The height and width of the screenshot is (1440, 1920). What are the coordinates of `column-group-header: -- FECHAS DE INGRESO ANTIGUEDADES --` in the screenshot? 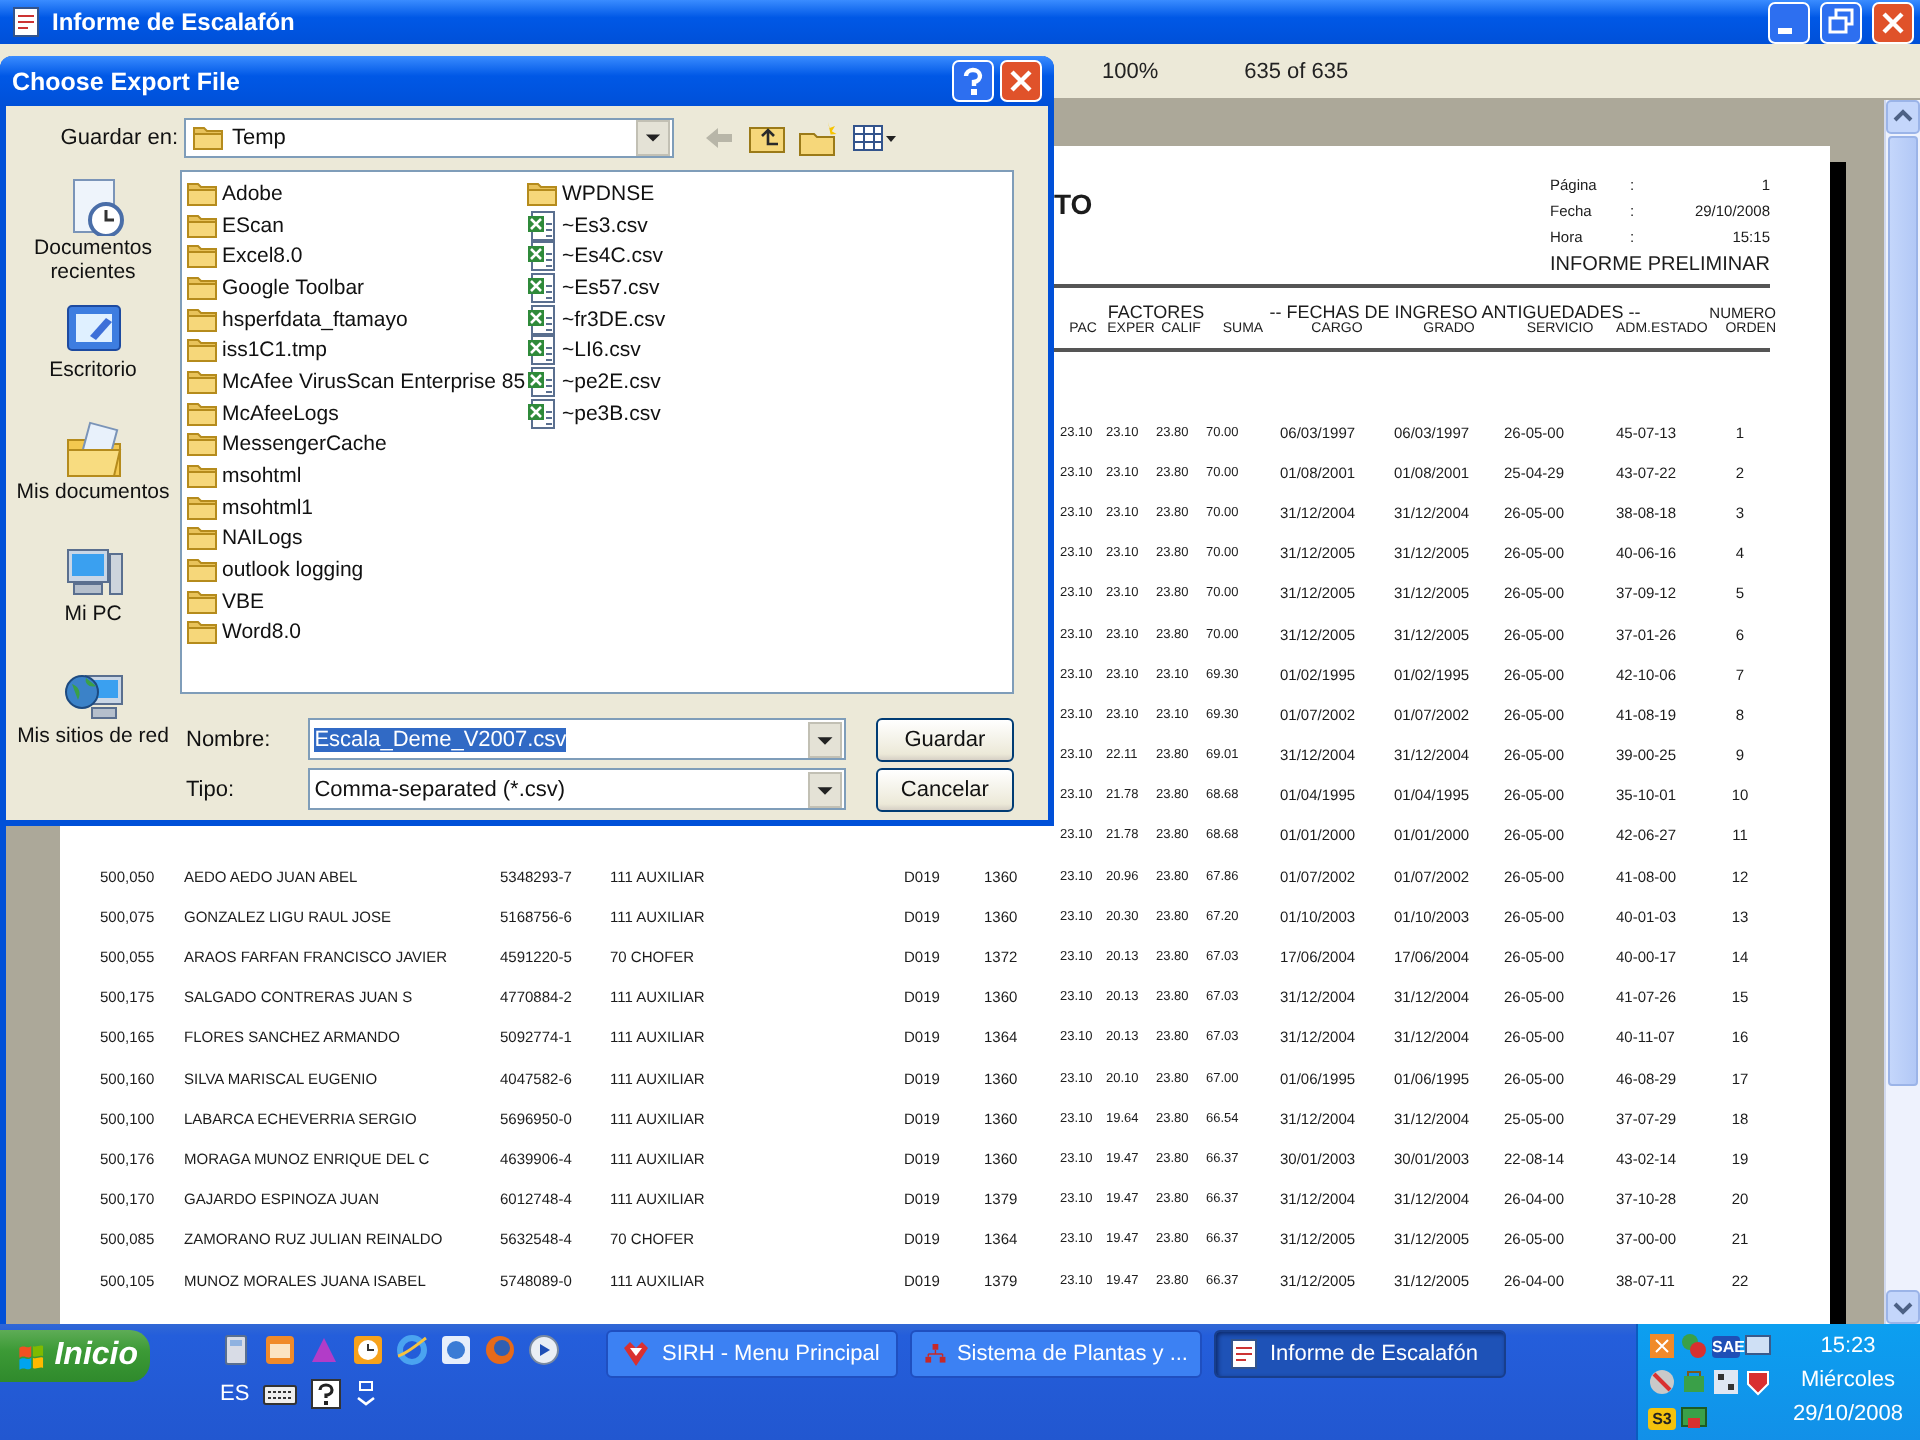 It's located at (1455, 312).